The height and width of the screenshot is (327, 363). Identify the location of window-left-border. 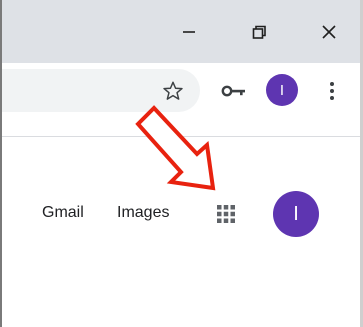
(1, 163).